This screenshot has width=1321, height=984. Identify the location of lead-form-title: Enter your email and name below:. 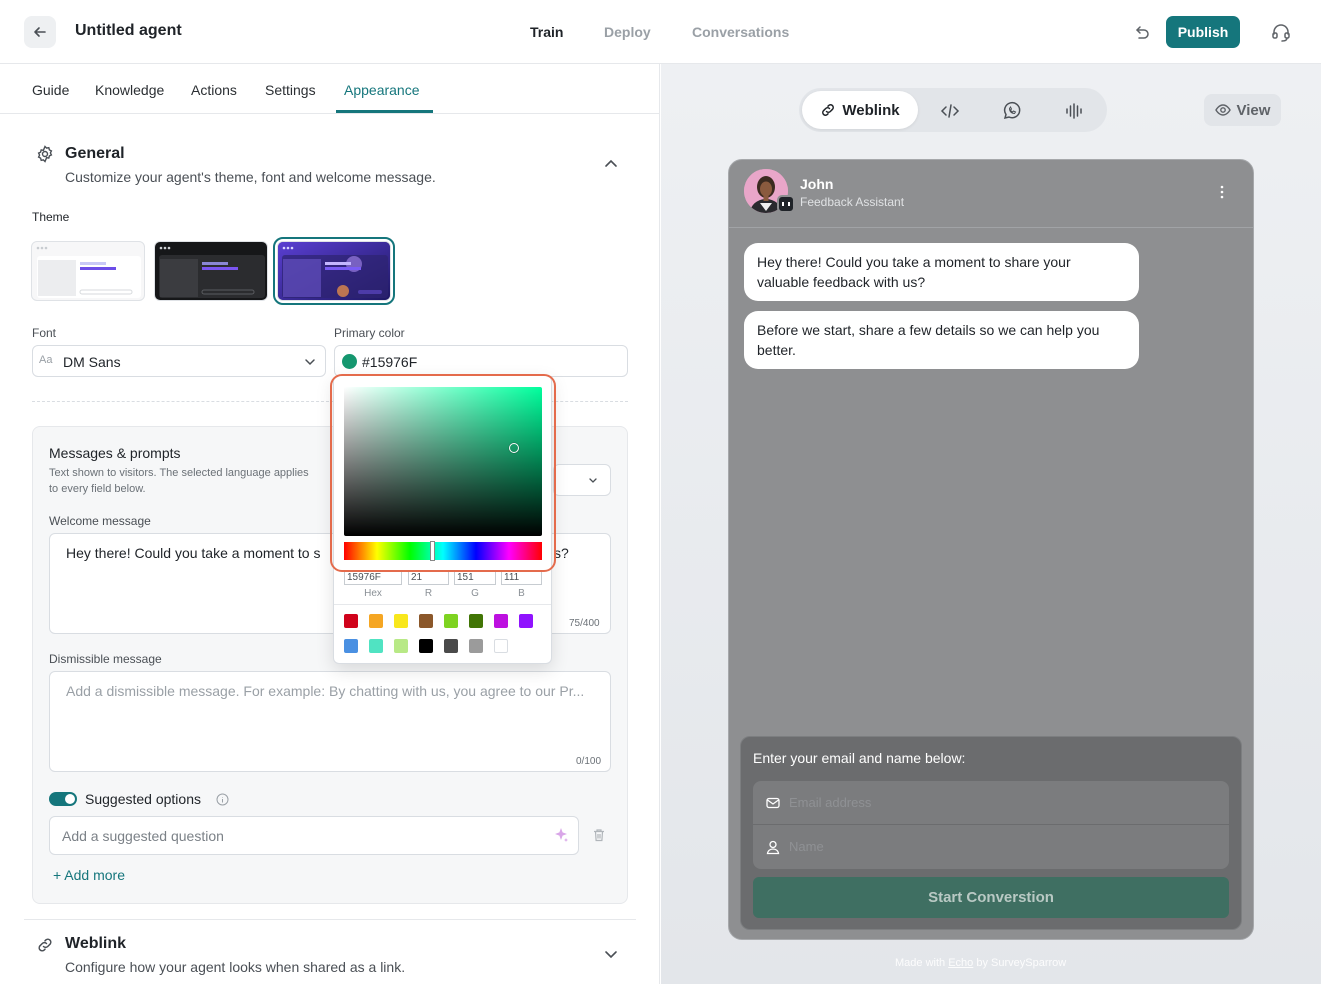
(859, 758).